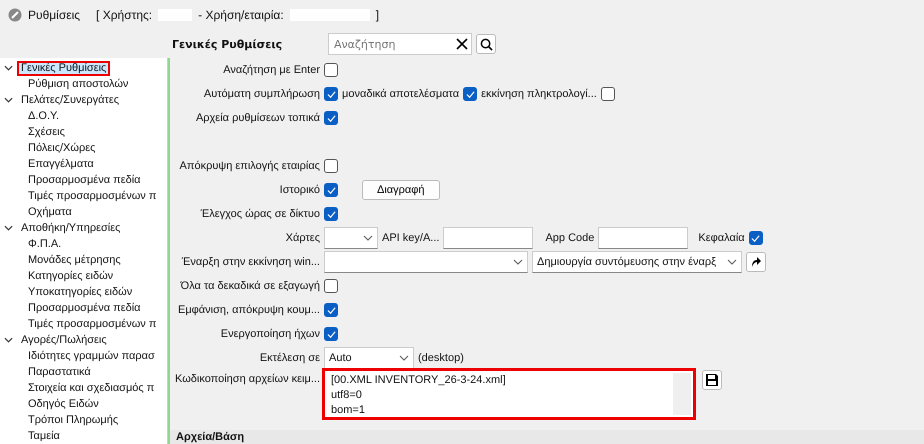  What do you see at coordinates (71, 276) in the screenshot?
I see `tree-item: Κατηγορίες ειδών` at bounding box center [71, 276].